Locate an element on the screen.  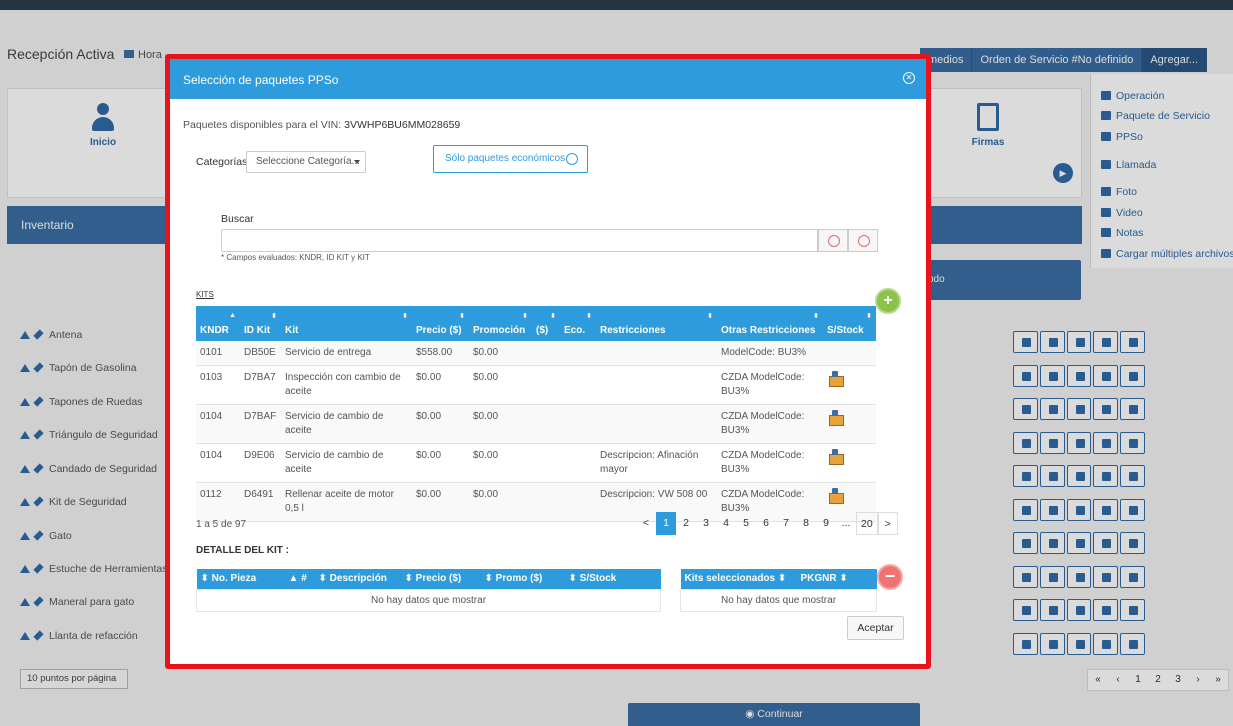
kits-pager: < 1 2 3 4 5 6 7 8 9 ... 20 > is located at coordinates (767, 523).